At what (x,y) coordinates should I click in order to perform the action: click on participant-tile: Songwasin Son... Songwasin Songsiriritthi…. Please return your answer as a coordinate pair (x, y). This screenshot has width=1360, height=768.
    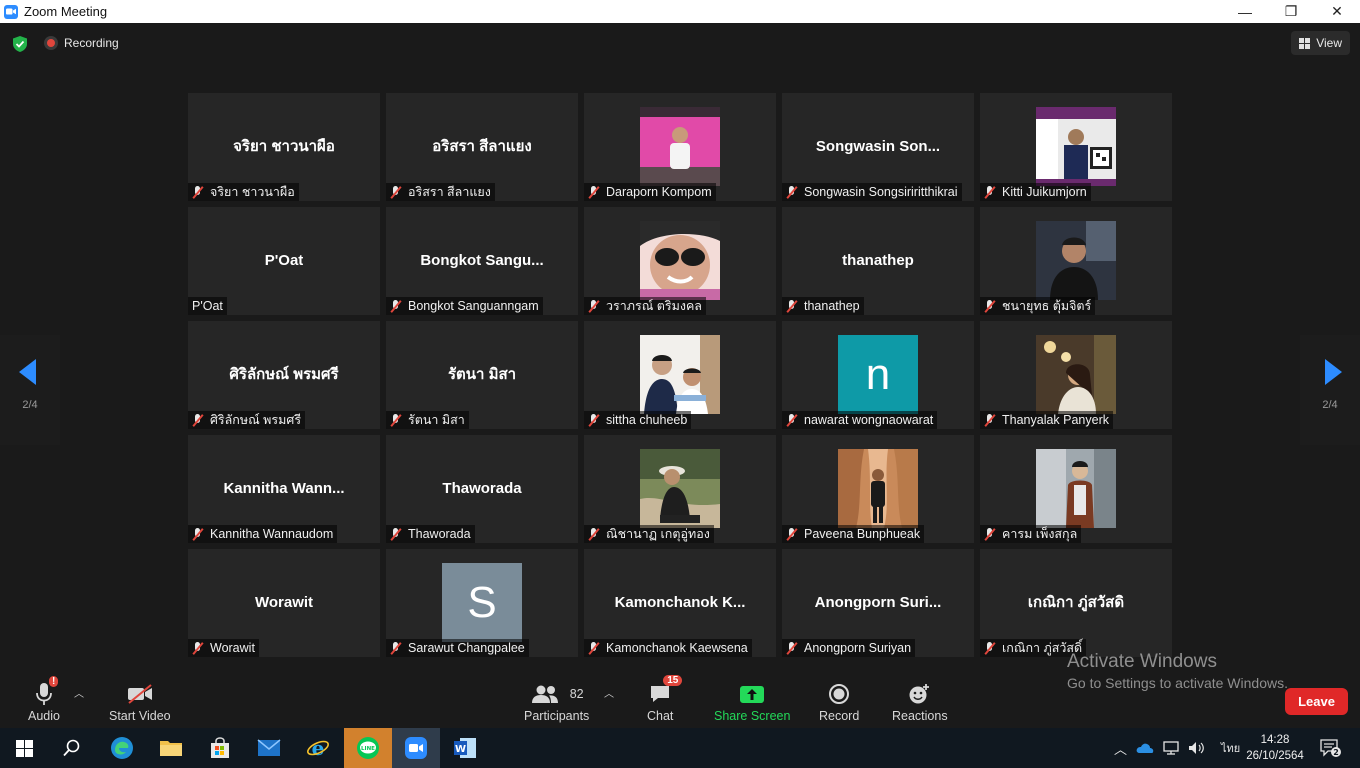
    Looking at the image, I should click on (878, 147).